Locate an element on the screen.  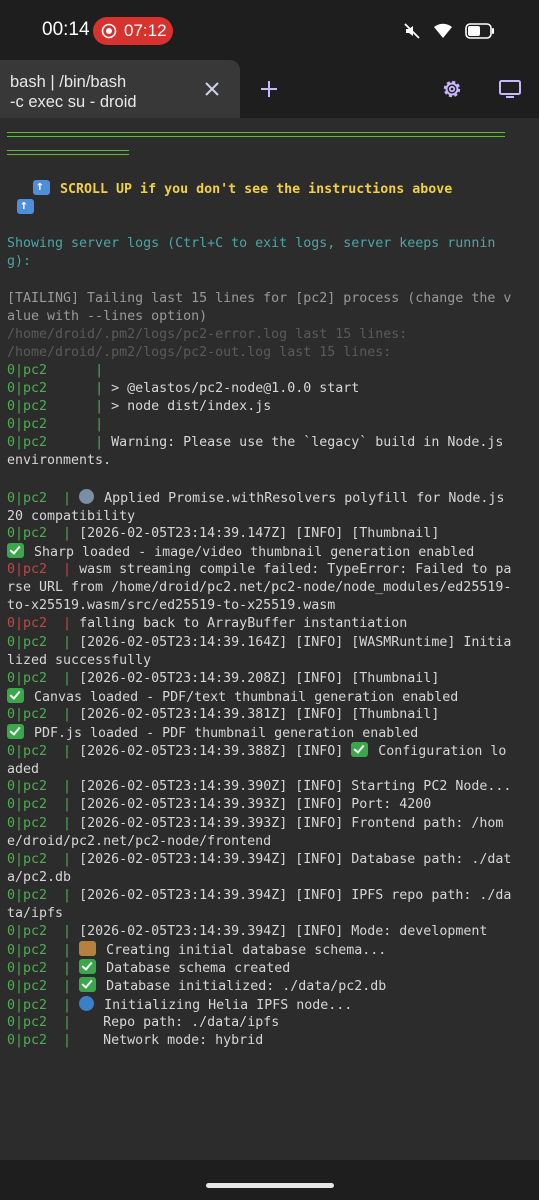
package-icon is located at coordinates (88, 949).